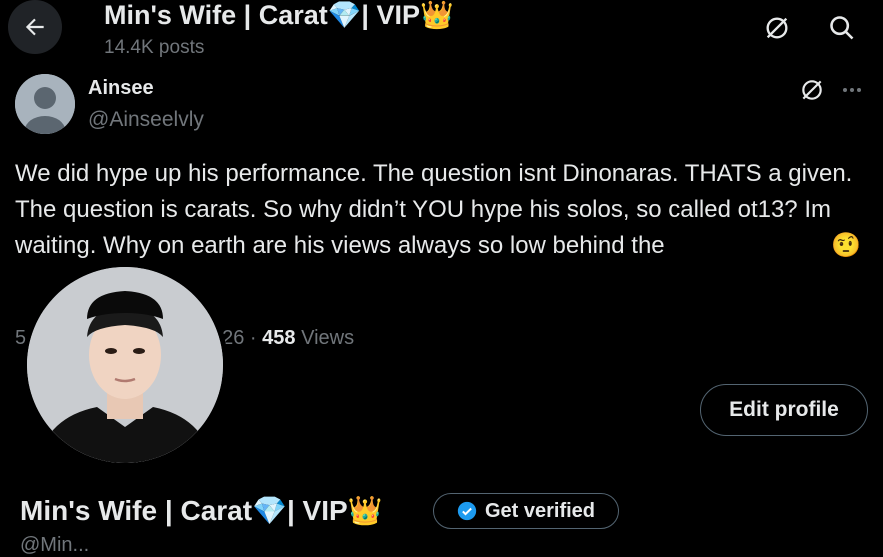 Image resolution: width=883 pixels, height=557 pixels. Describe the element at coordinates (279, 15) in the screenshot. I see `page-title: Min's Wife | Carat💎| VIP👑` at that location.